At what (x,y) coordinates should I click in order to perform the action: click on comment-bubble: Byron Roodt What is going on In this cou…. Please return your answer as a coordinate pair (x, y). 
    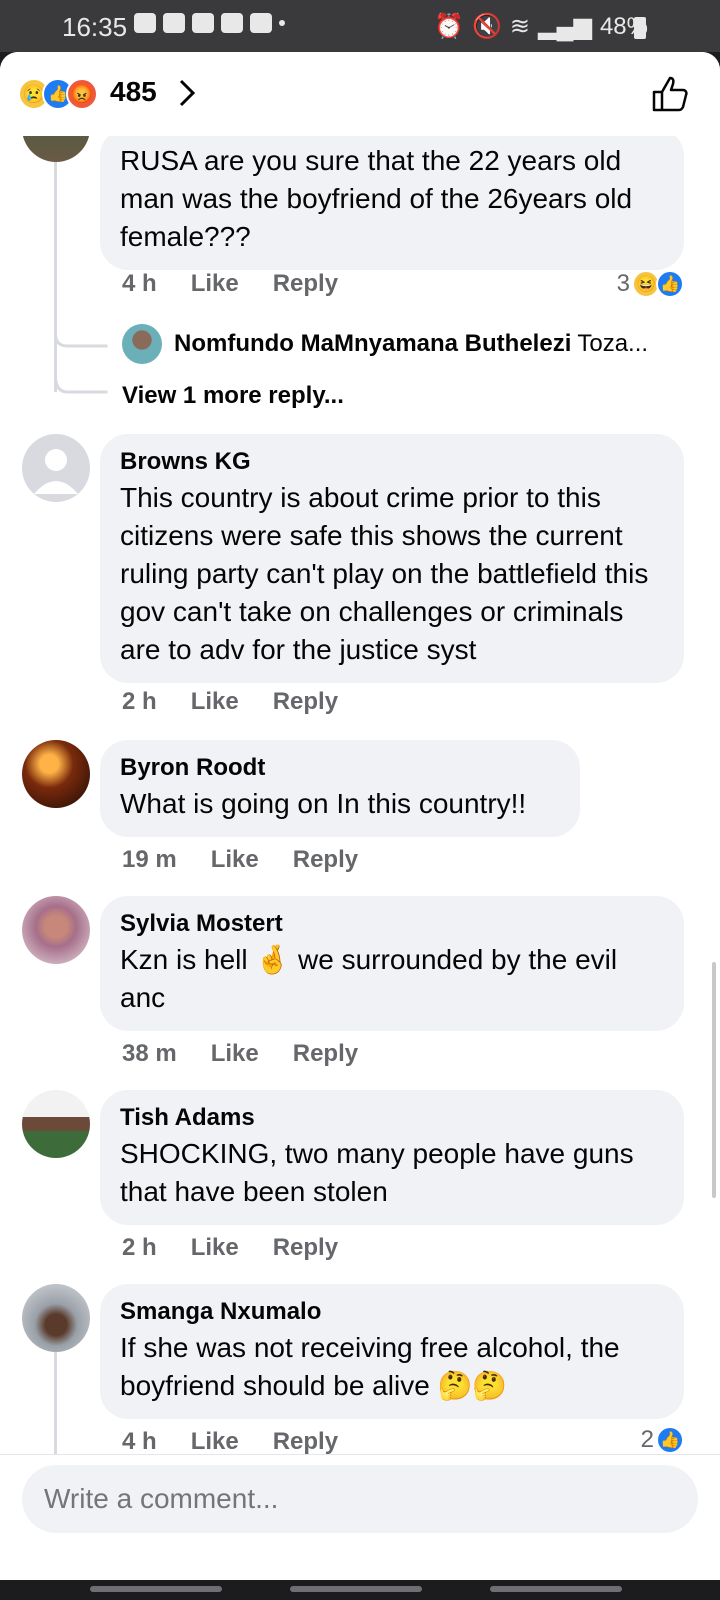
    Looking at the image, I should click on (340, 788).